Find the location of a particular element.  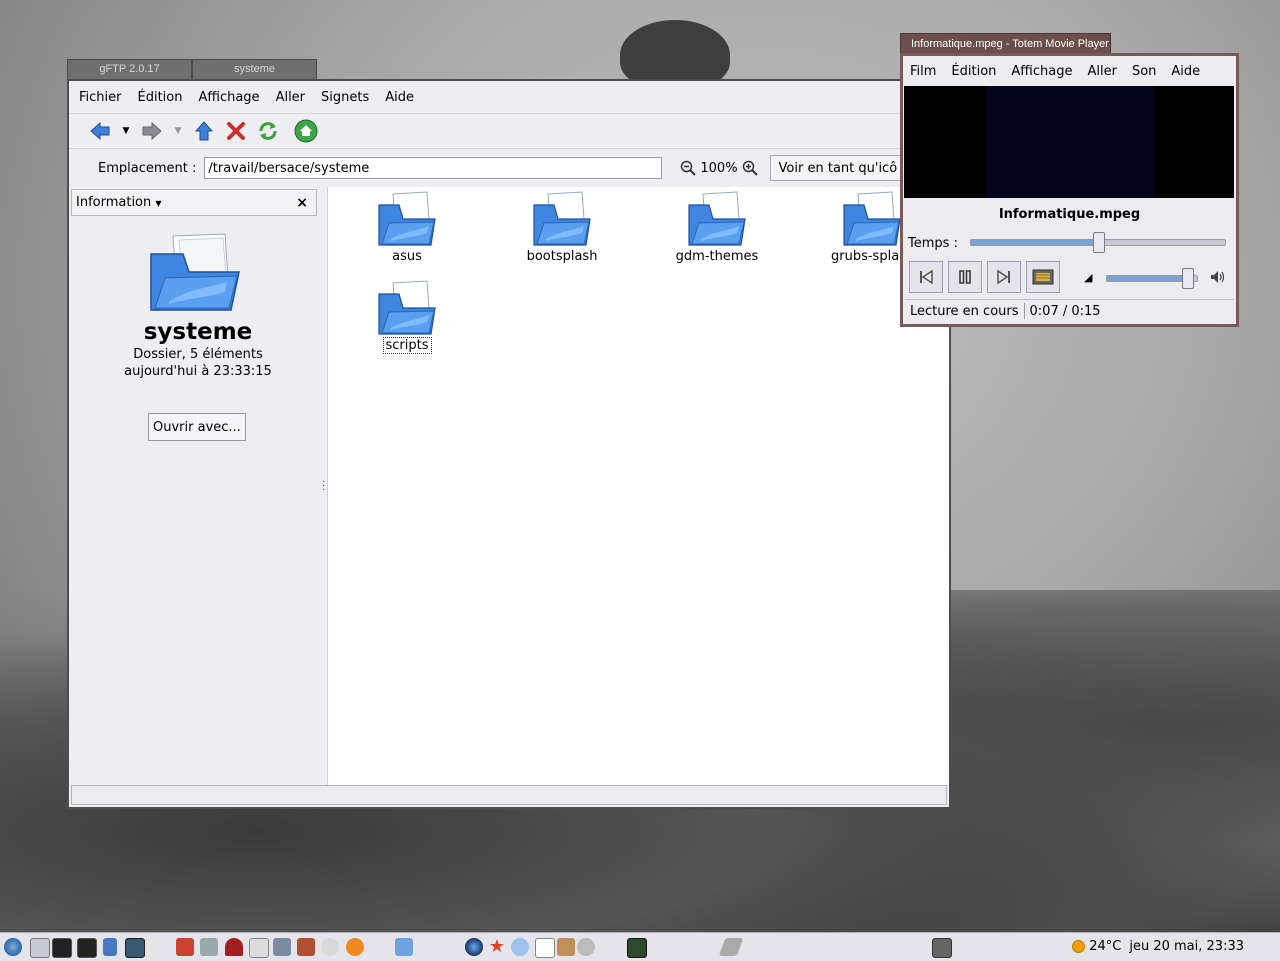

back-arrow-icon is located at coordinates (100, 131).